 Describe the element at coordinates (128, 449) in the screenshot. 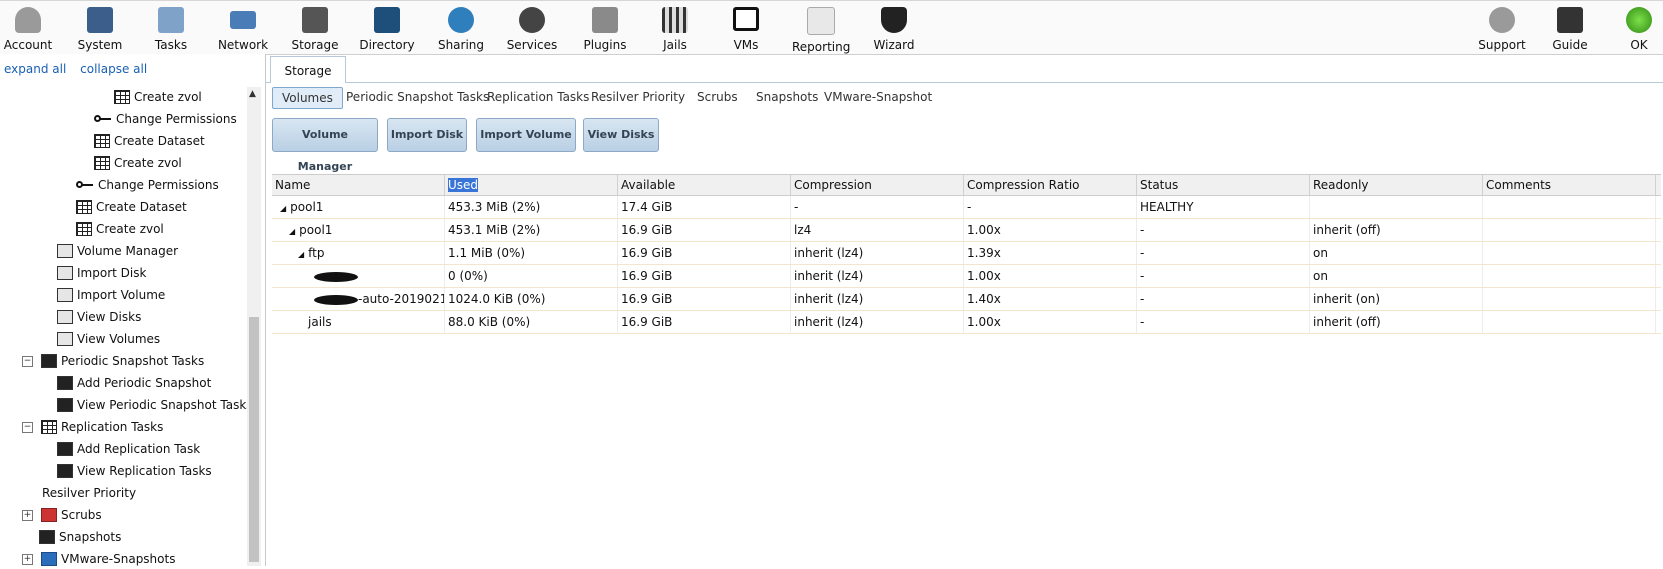

I see `tree-item-add-replication-task: Add Replication Task` at that location.